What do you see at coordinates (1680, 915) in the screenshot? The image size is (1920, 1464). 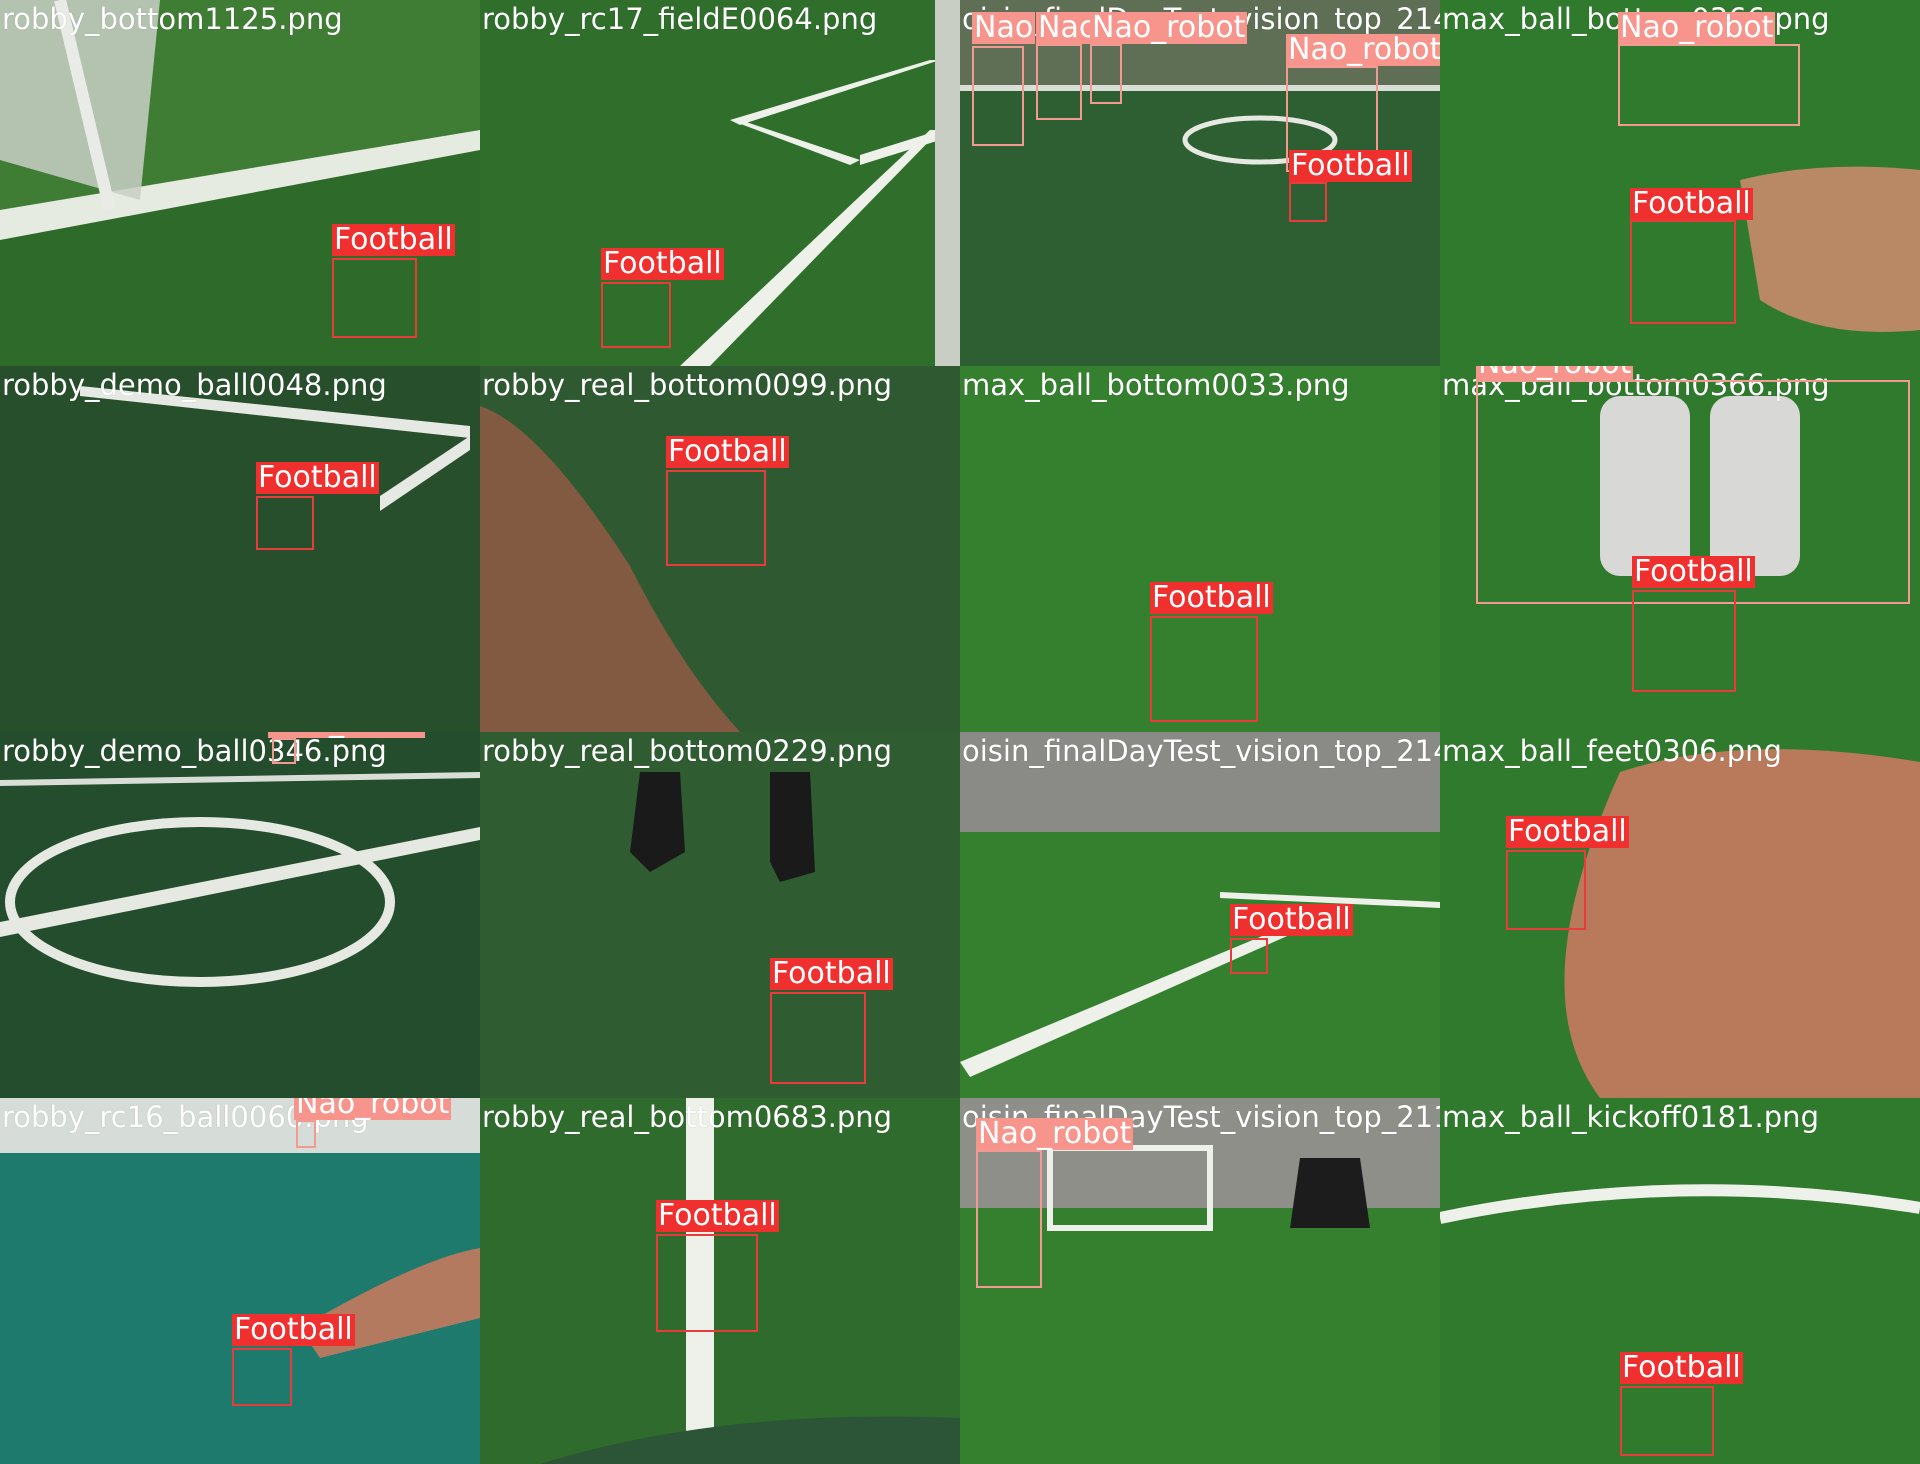 I see `tile-12: max_ball_feet0306.png Football` at bounding box center [1680, 915].